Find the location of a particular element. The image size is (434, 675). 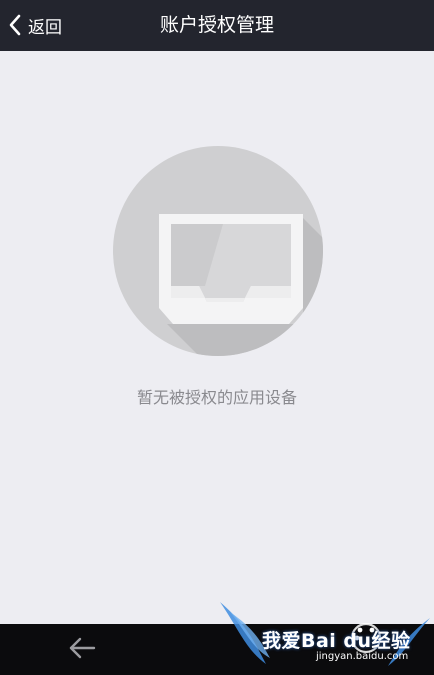

empty-message: 暂无被授权的应用设备 is located at coordinates (216, 397).